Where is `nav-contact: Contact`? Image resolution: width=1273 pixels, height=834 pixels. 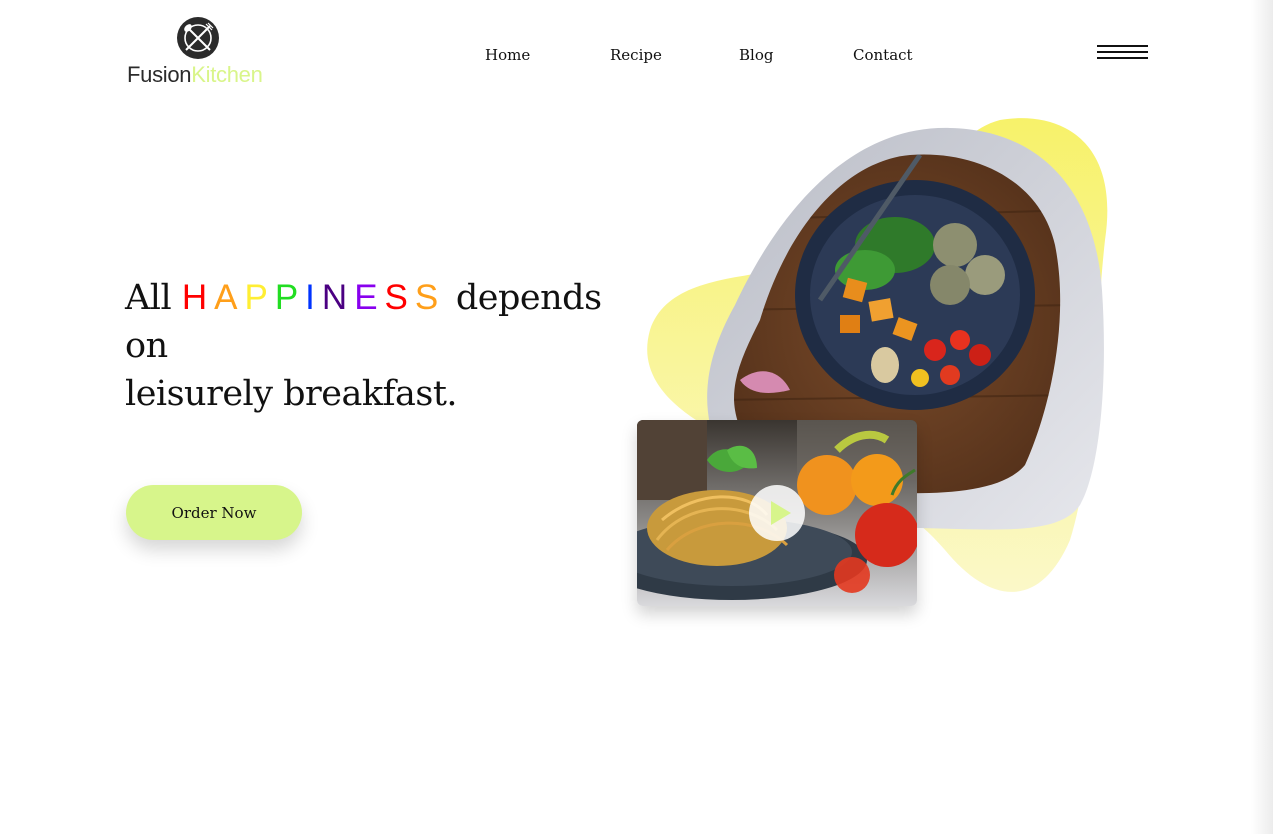
nav-contact: Contact is located at coordinates (883, 55).